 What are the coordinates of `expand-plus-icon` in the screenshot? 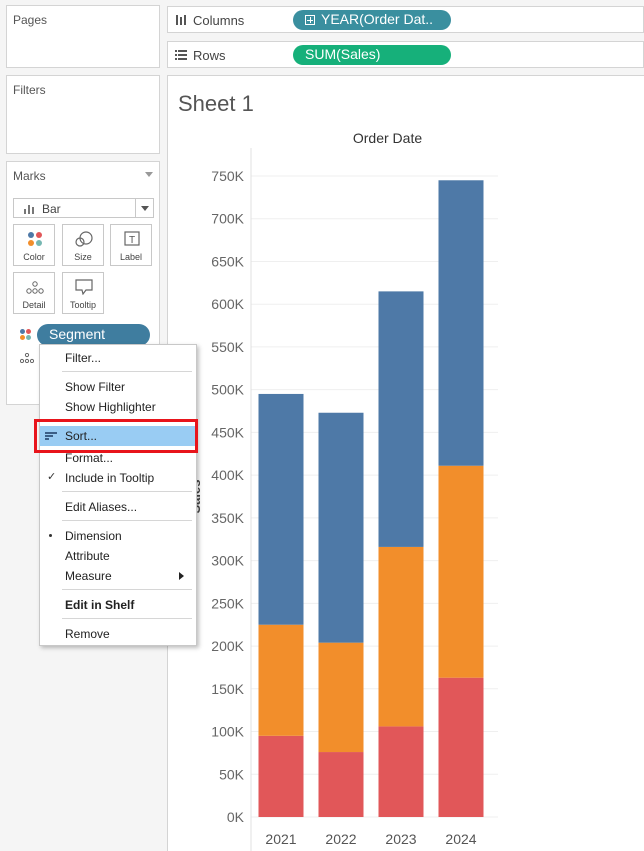 It's located at (310, 20).